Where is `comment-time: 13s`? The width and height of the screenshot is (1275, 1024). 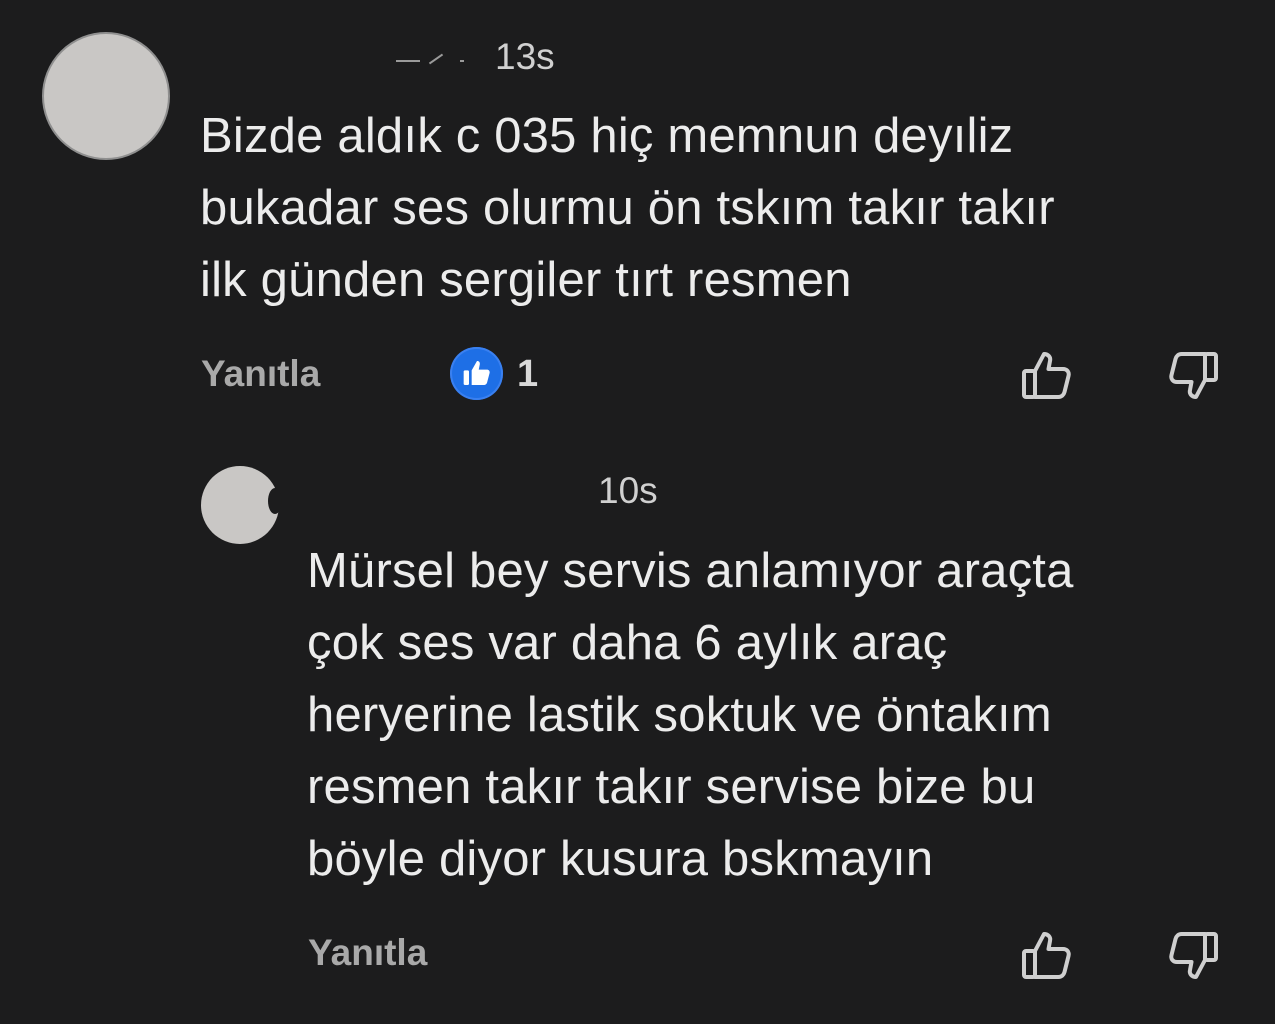 comment-time: 13s is located at coordinates (525, 56).